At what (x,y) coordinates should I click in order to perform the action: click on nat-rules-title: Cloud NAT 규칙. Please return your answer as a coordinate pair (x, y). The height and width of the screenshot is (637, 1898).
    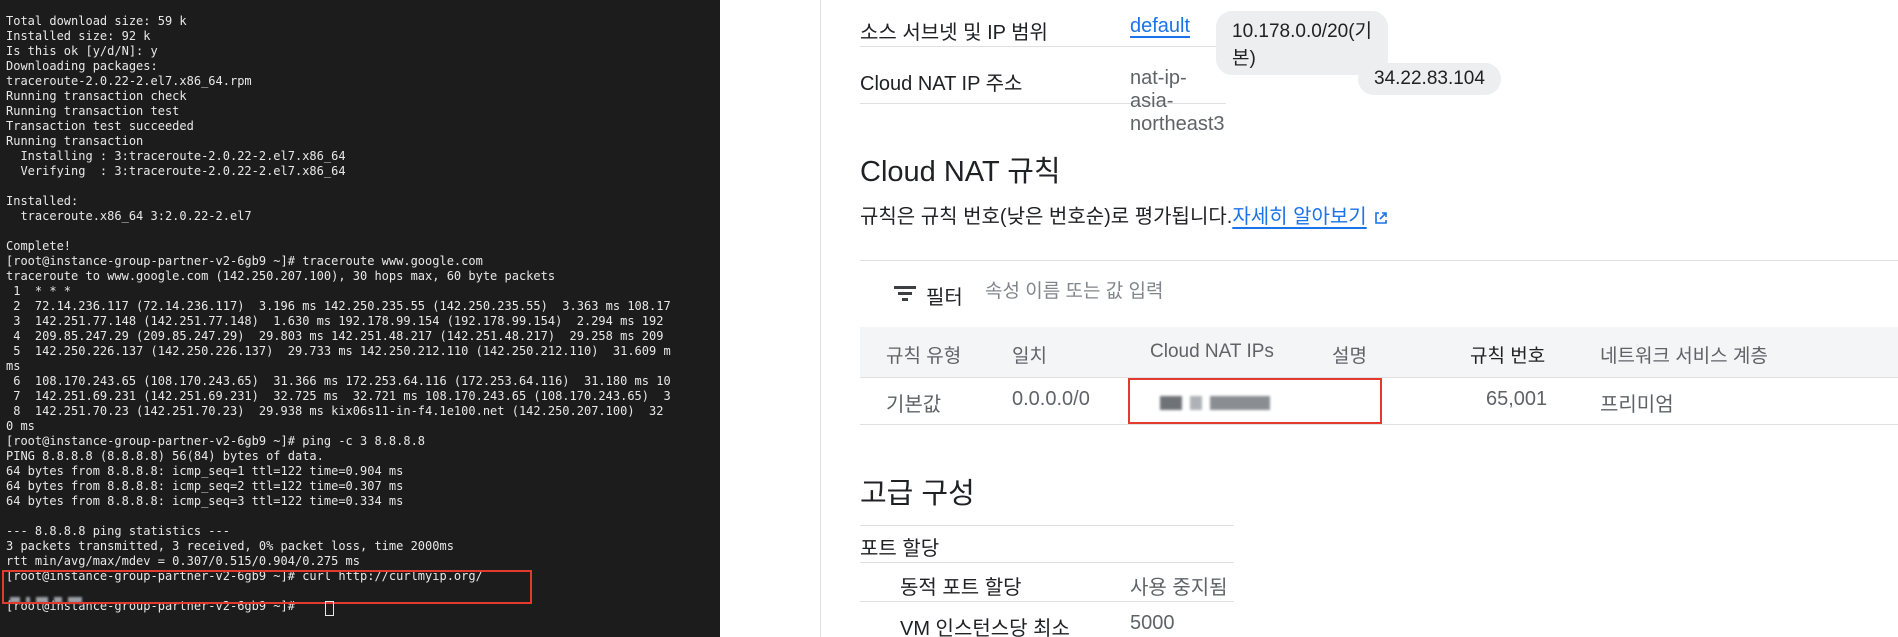
    Looking at the image, I should click on (960, 172).